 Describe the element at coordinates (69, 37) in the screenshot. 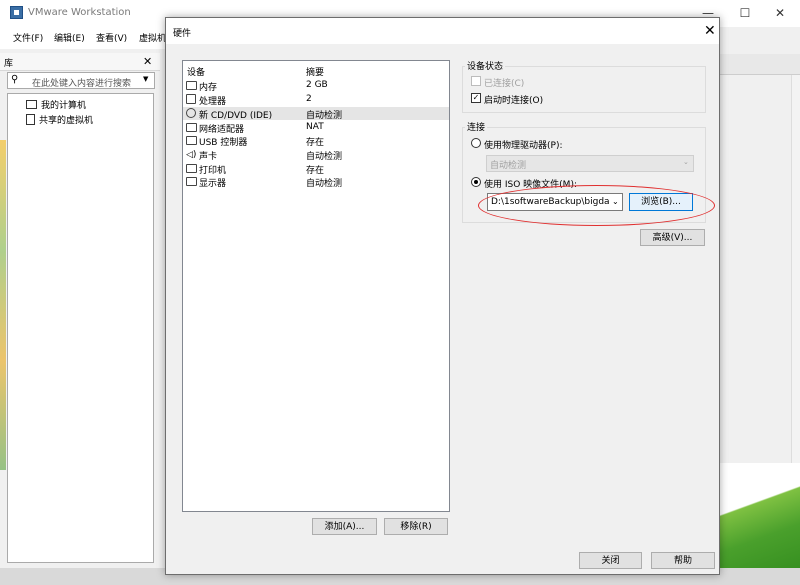

I see `menu-edit: 编辑(E)` at that location.